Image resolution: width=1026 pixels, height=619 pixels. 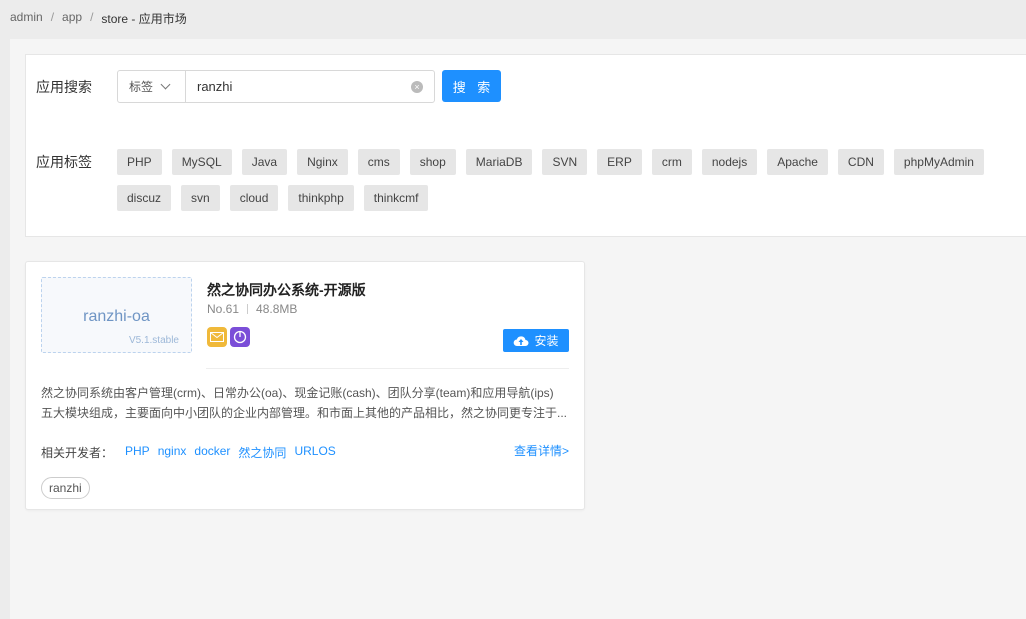 I want to click on tag-item: thinkcmf, so click(x=396, y=198).